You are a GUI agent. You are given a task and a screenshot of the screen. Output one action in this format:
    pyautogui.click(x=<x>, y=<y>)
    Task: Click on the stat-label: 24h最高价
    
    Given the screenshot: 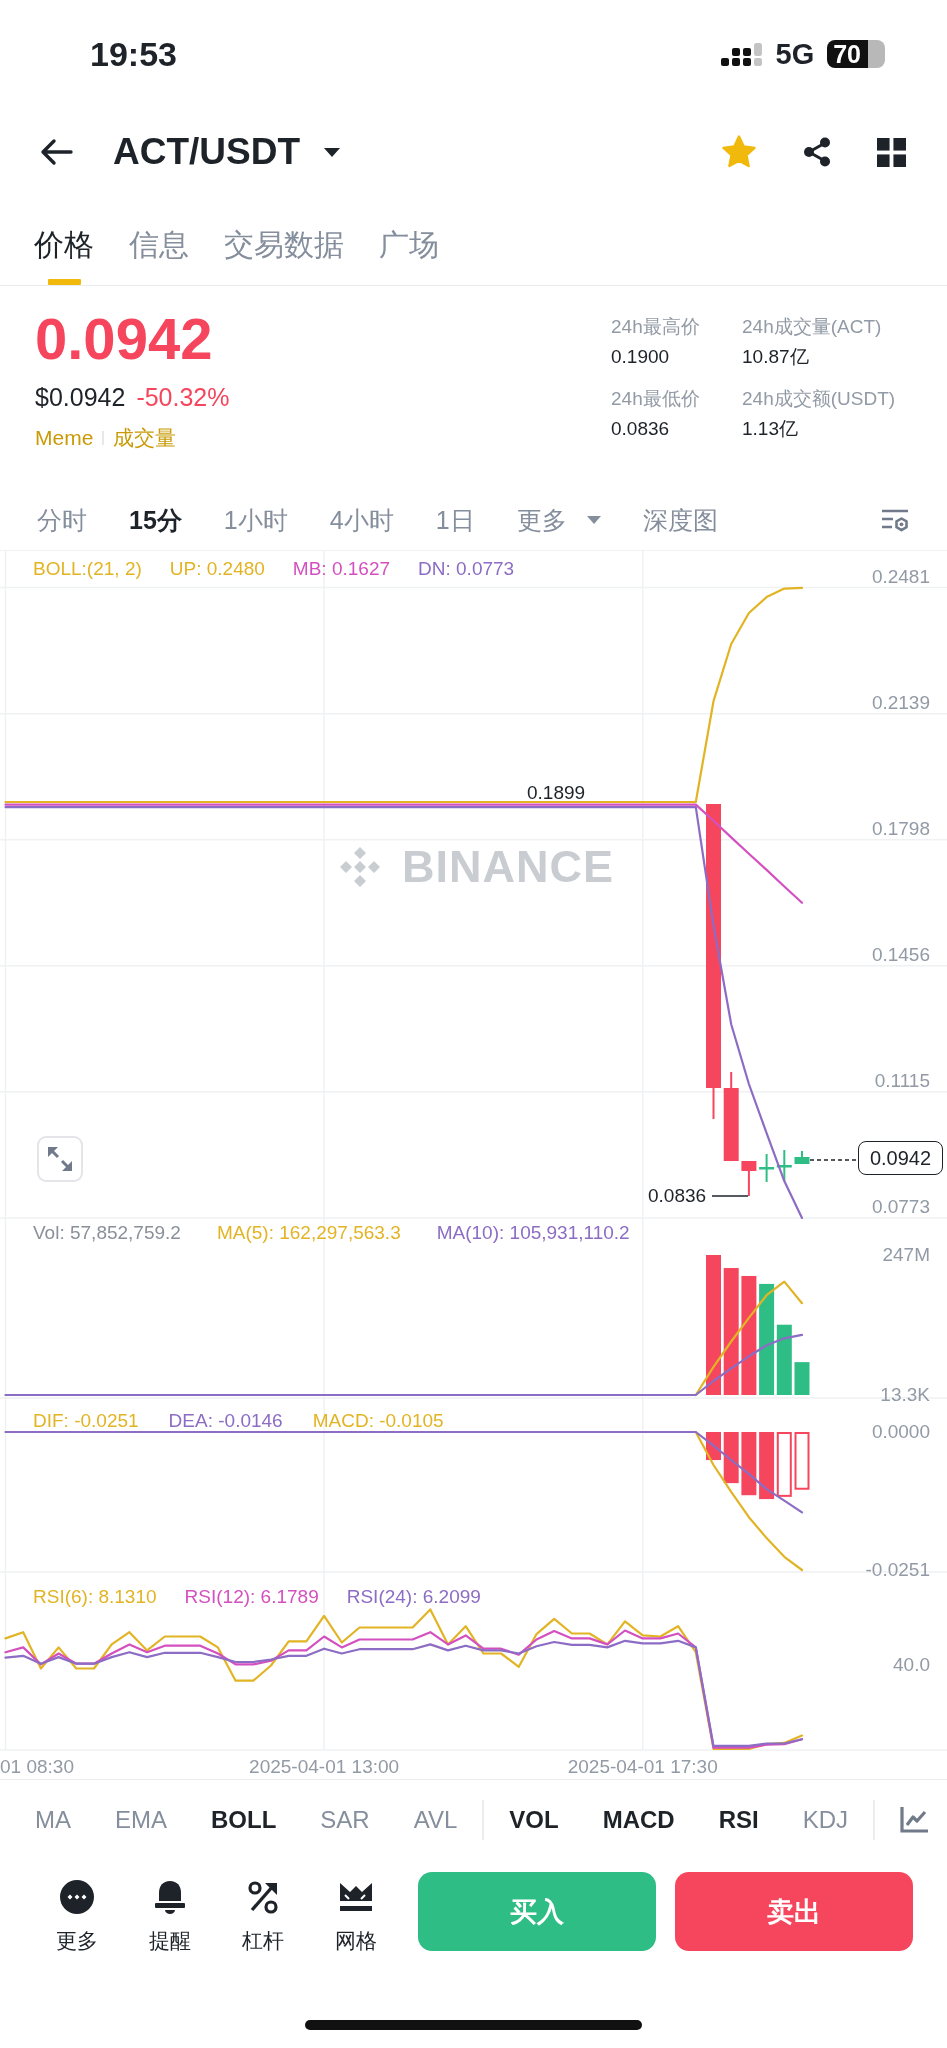 What is the action you would take?
    pyautogui.click(x=656, y=327)
    